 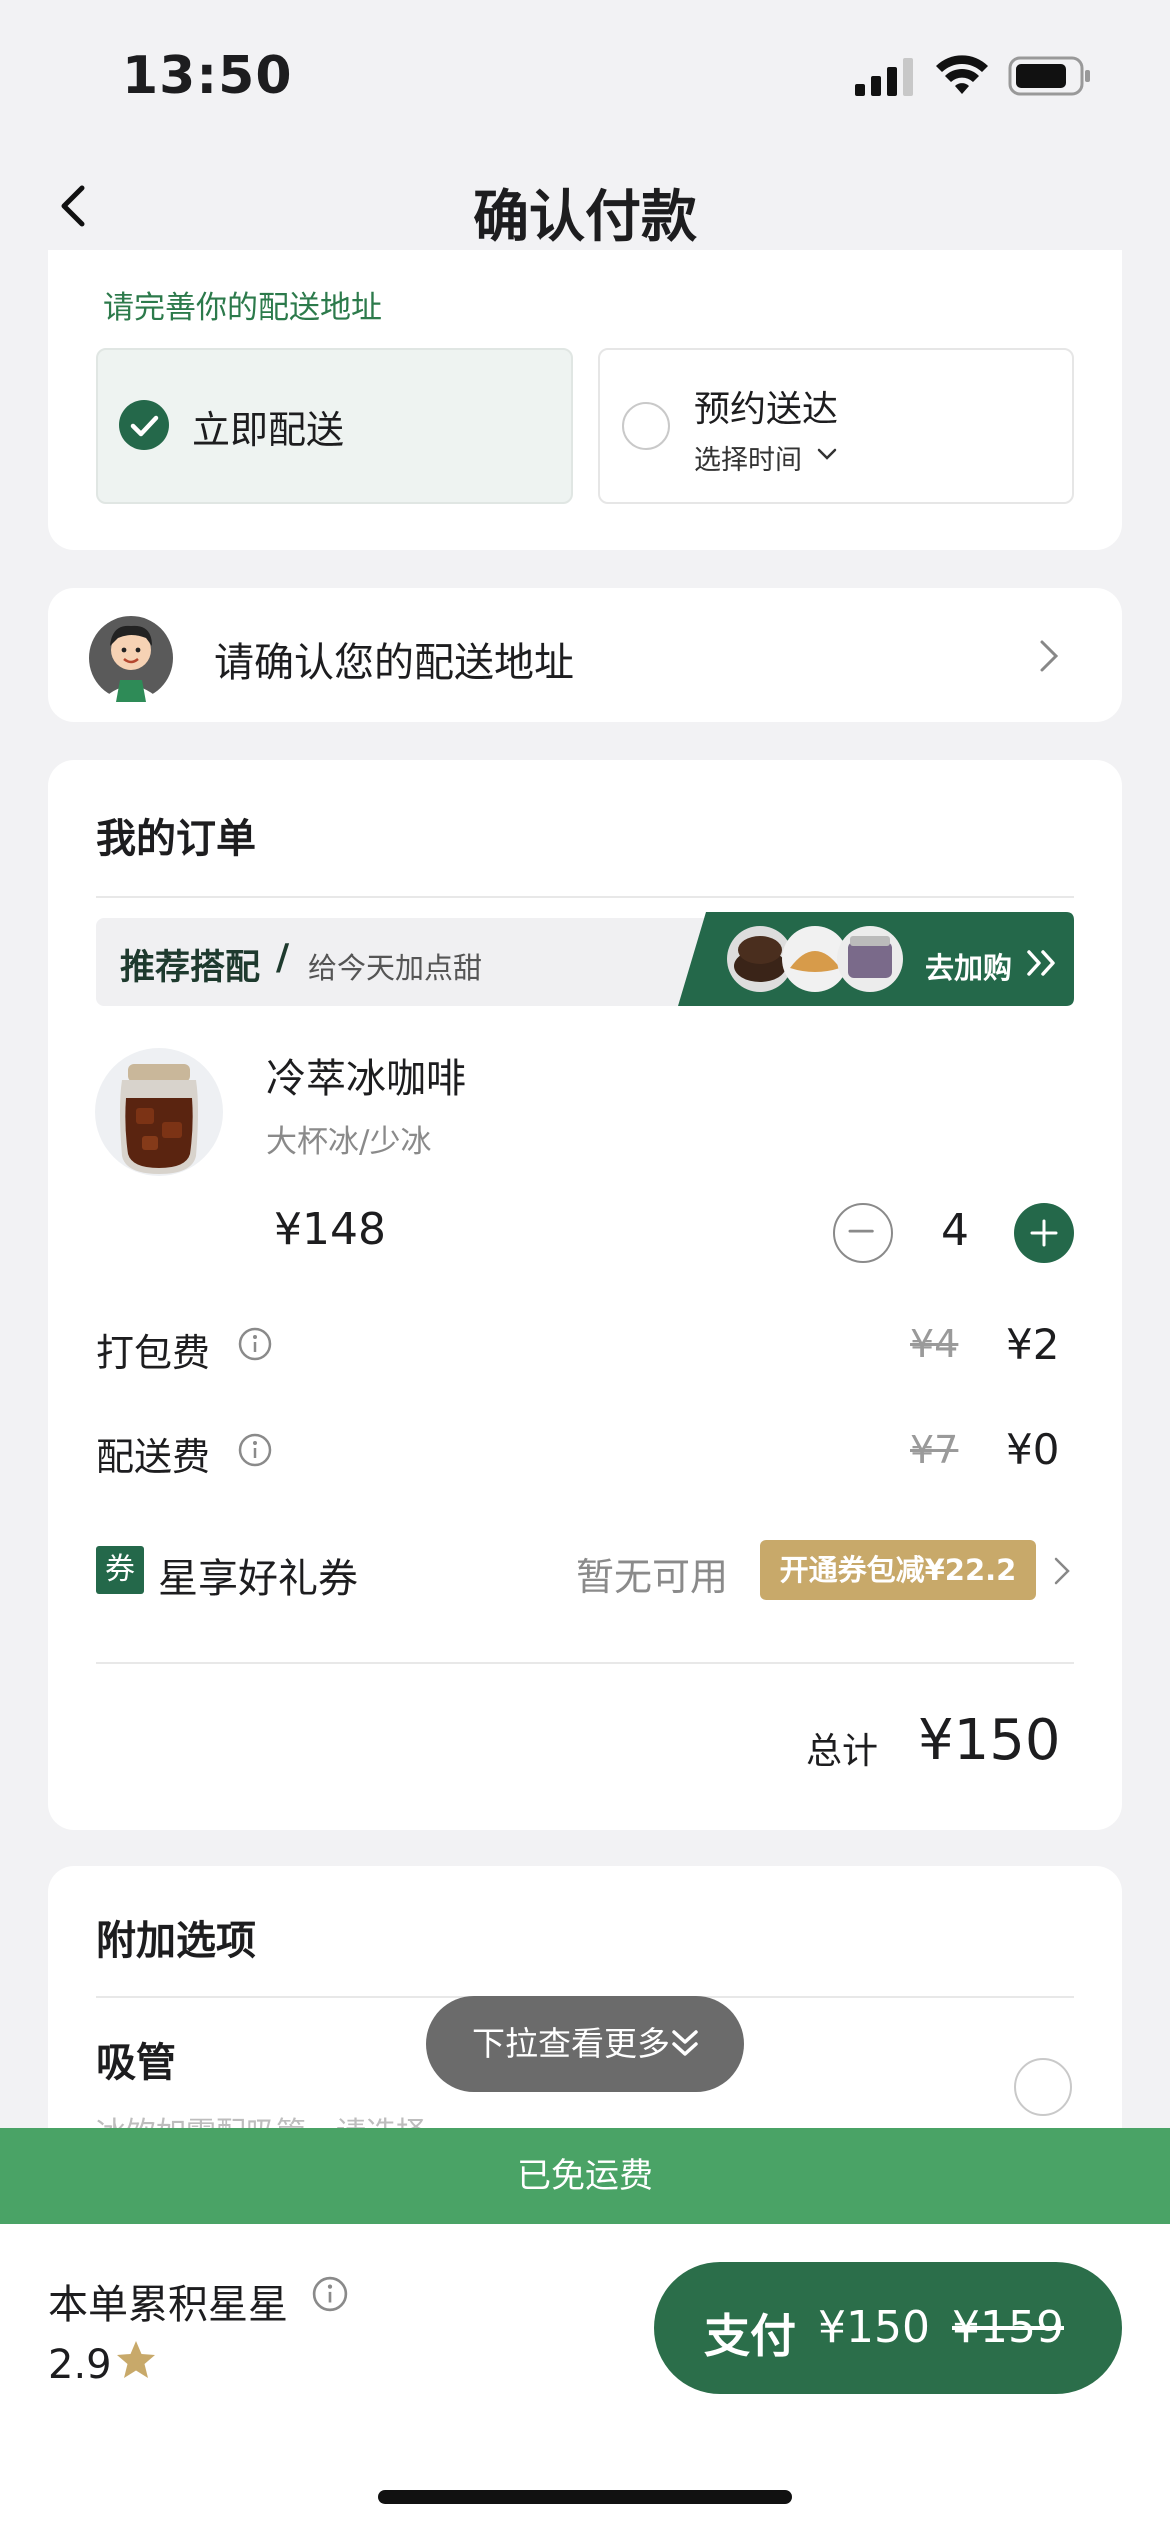 What do you see at coordinates (876, 959) in the screenshot?
I see `recommend-add-button` at bounding box center [876, 959].